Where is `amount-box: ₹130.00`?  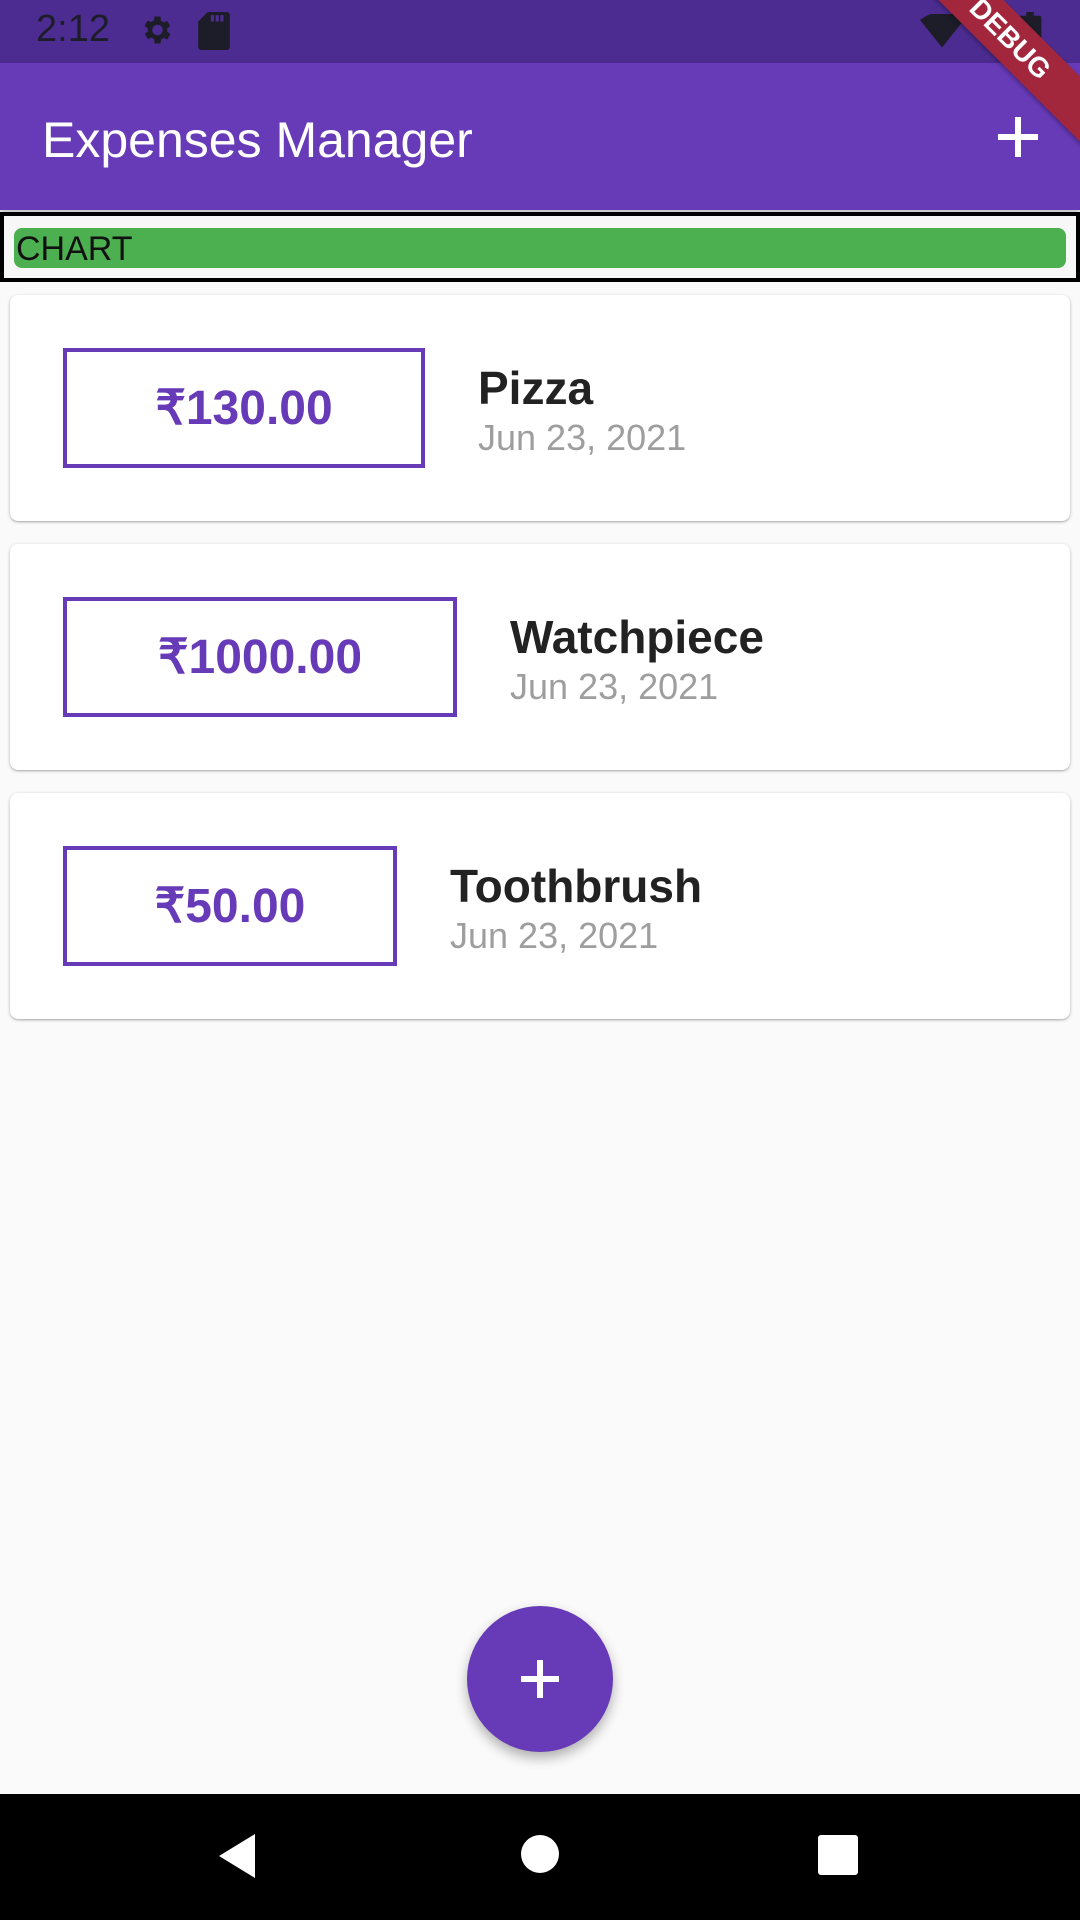
amount-box: ₹130.00 is located at coordinates (244, 408).